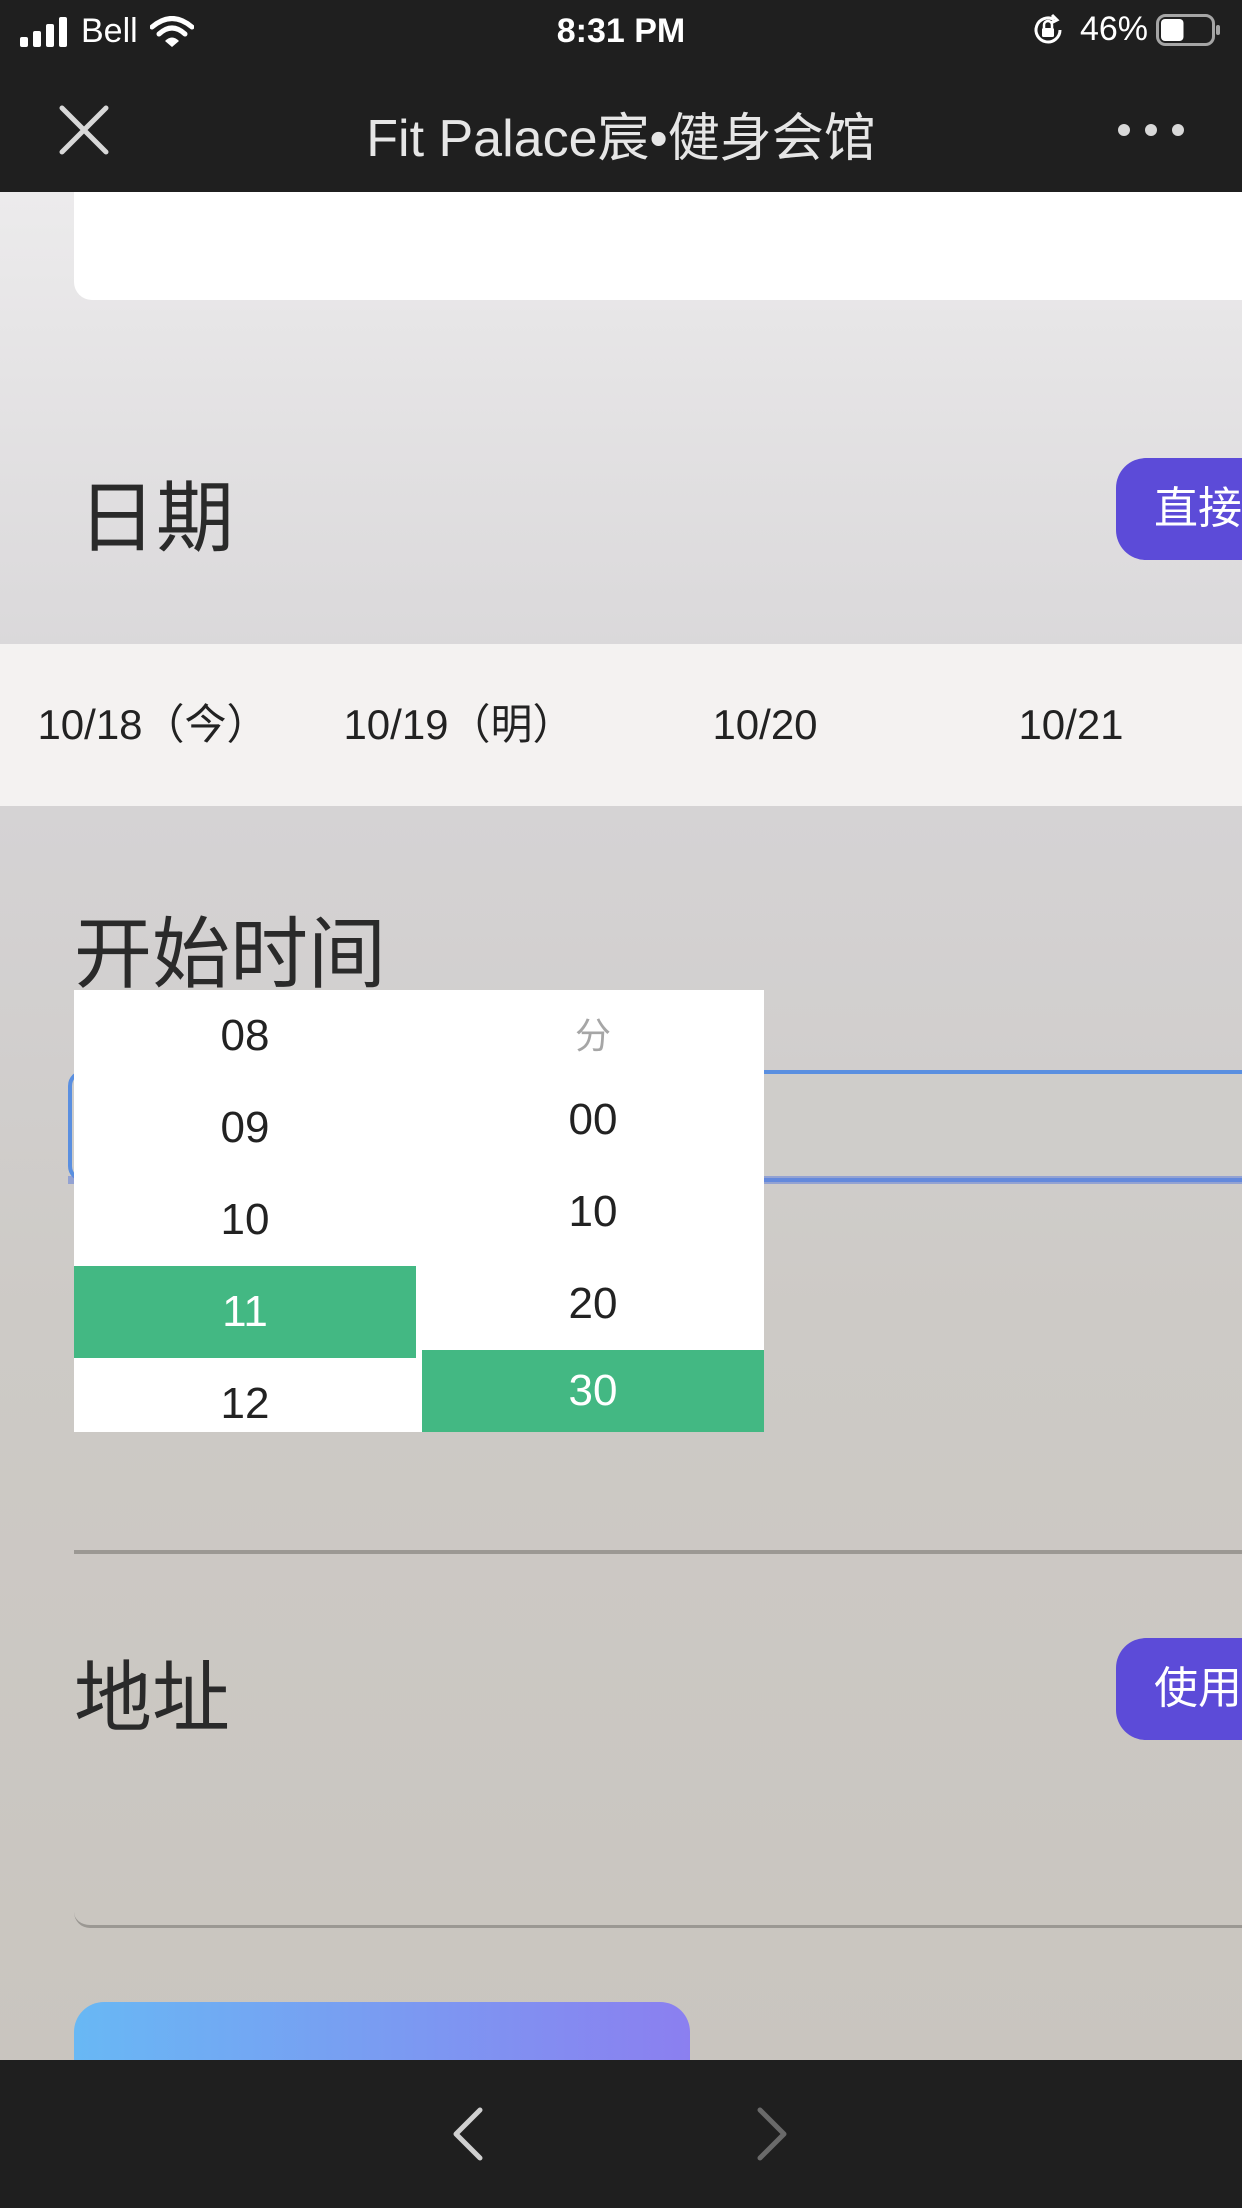  I want to click on minute-option: 00, so click(593, 1120).